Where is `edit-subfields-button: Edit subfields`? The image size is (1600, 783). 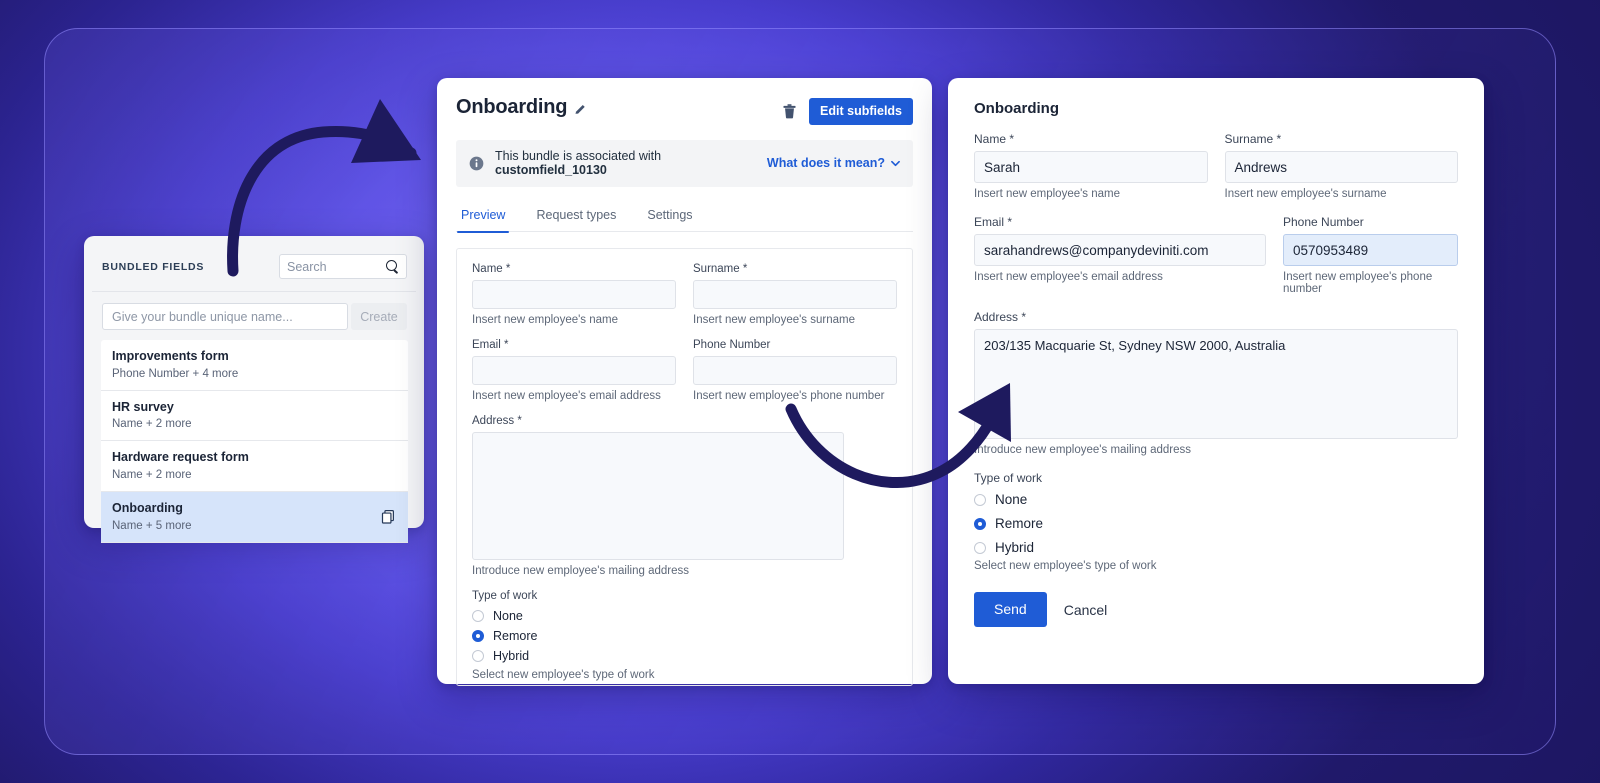
edit-subfields-button: Edit subfields is located at coordinates (861, 111).